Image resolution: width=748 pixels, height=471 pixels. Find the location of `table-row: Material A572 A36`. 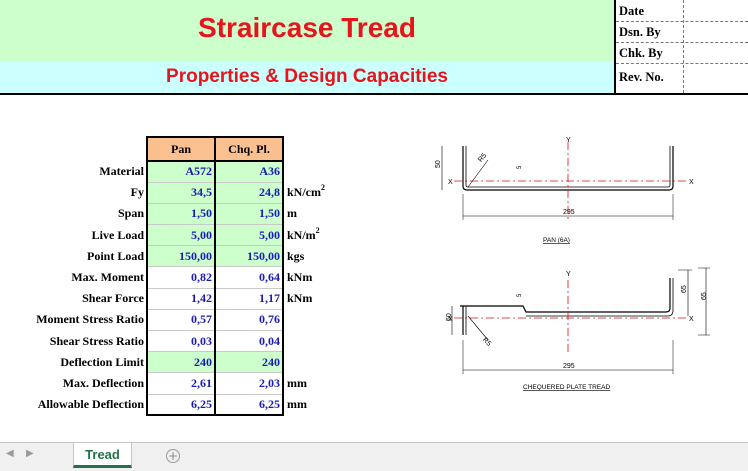

table-row: Material A572 A36 is located at coordinates (173, 172).